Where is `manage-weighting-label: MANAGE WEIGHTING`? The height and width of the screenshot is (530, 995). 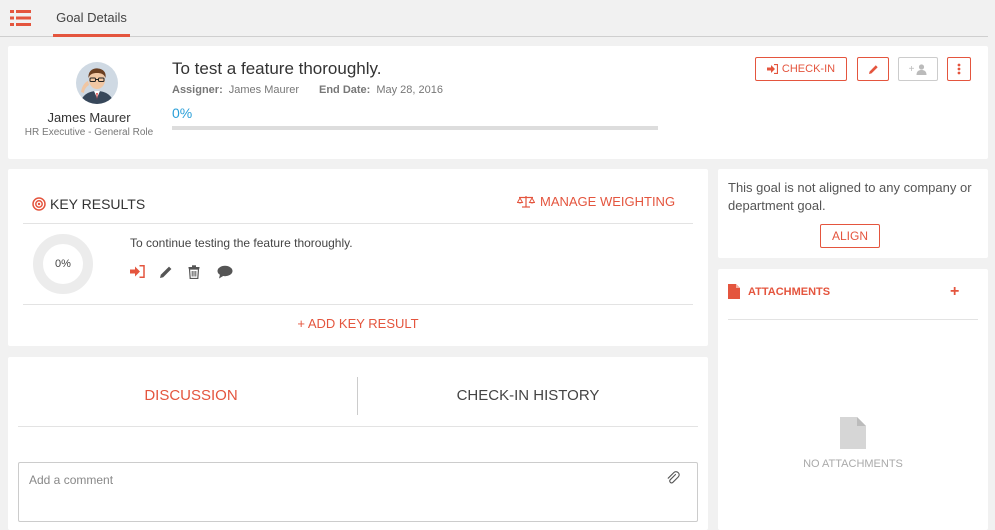 manage-weighting-label: MANAGE WEIGHTING is located at coordinates (608, 201).